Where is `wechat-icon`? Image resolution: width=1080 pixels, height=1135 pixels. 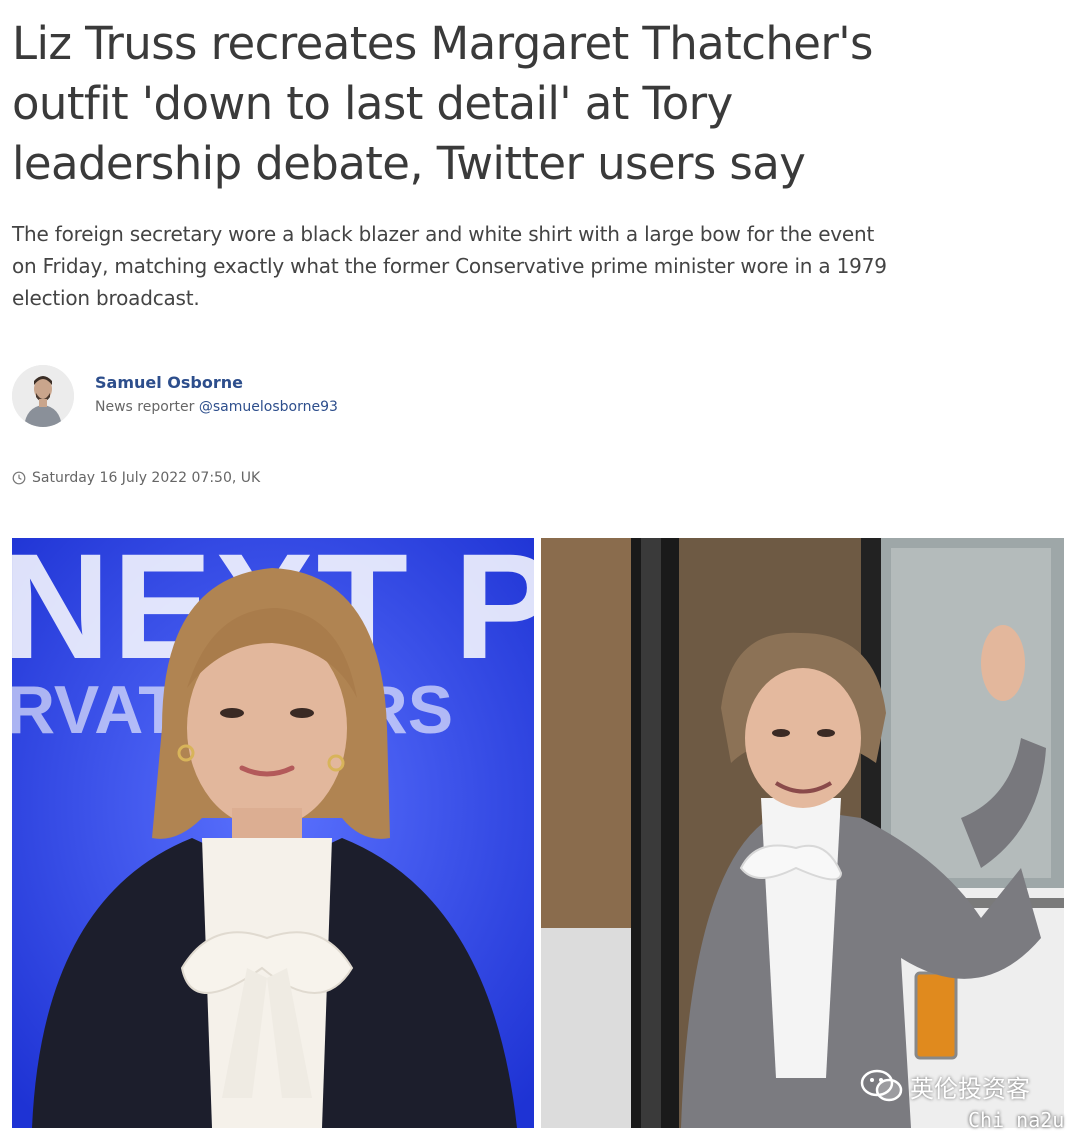
wechat-icon is located at coordinates (882, 1086).